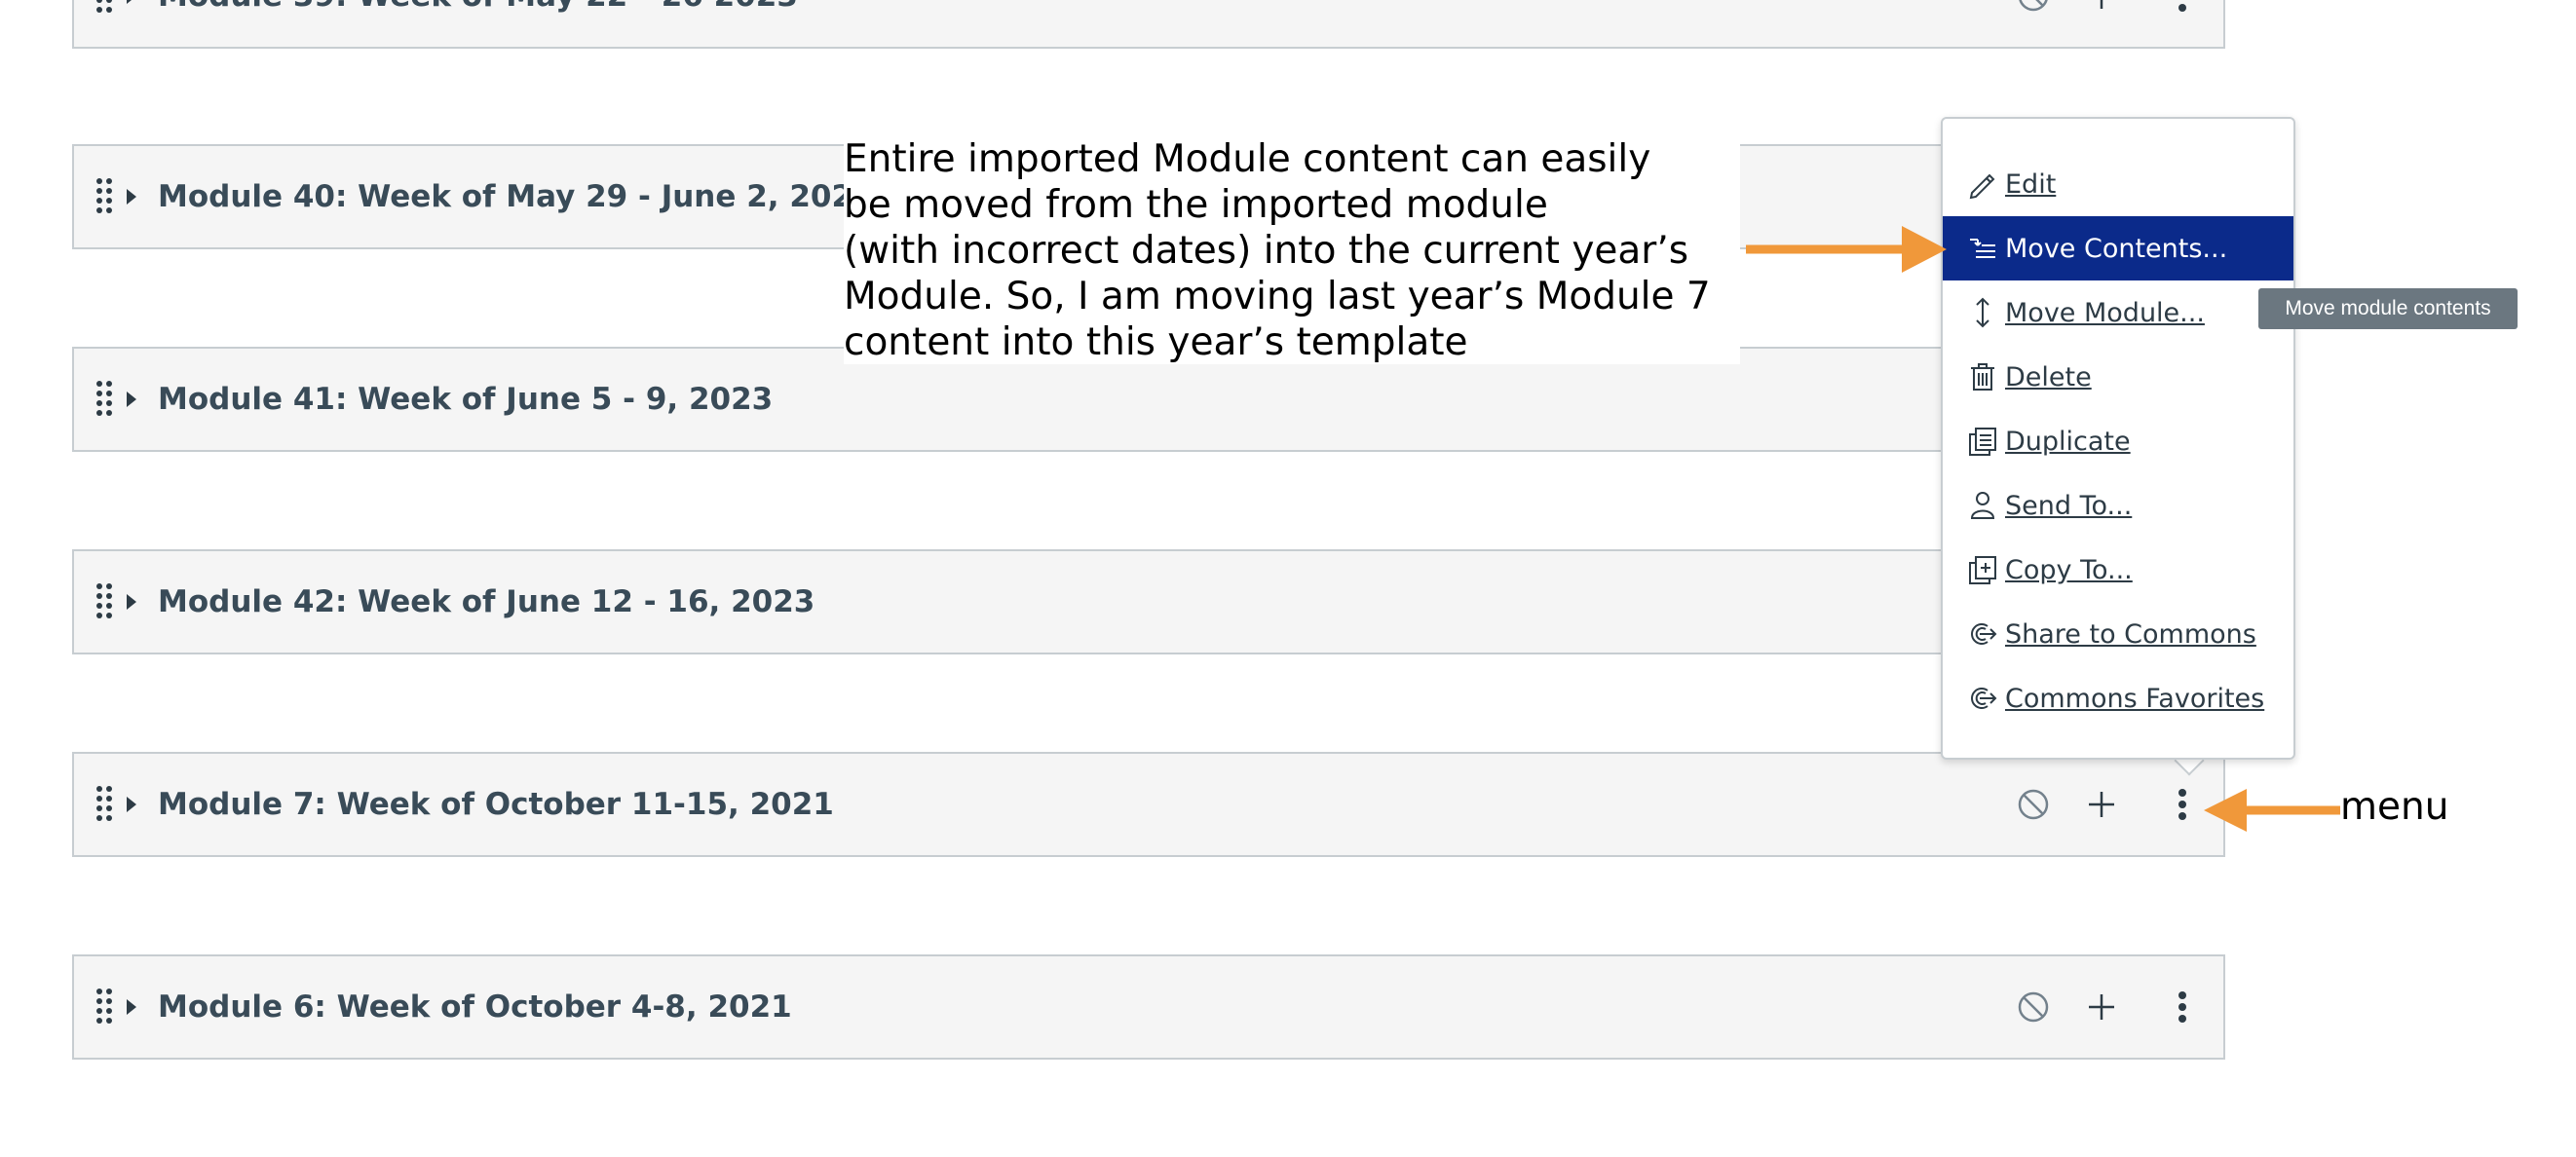  I want to click on arrow-to-move-contents, so click(1846, 249).